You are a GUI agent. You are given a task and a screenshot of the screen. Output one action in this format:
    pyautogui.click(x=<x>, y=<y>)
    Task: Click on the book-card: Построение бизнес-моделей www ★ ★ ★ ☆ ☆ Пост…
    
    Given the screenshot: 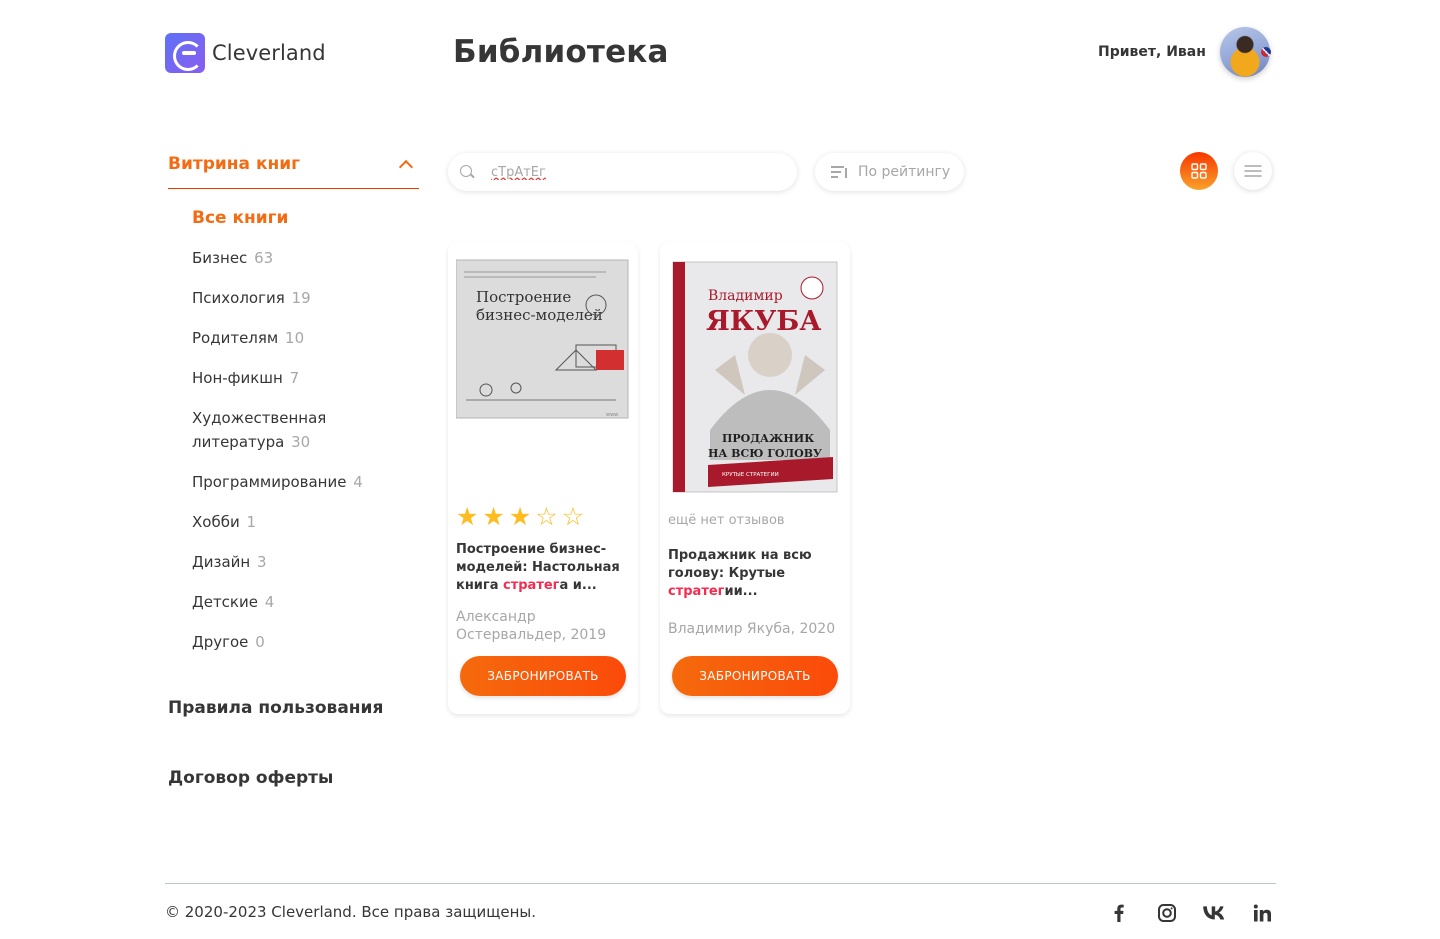 What is the action you would take?
    pyautogui.click(x=543, y=478)
    